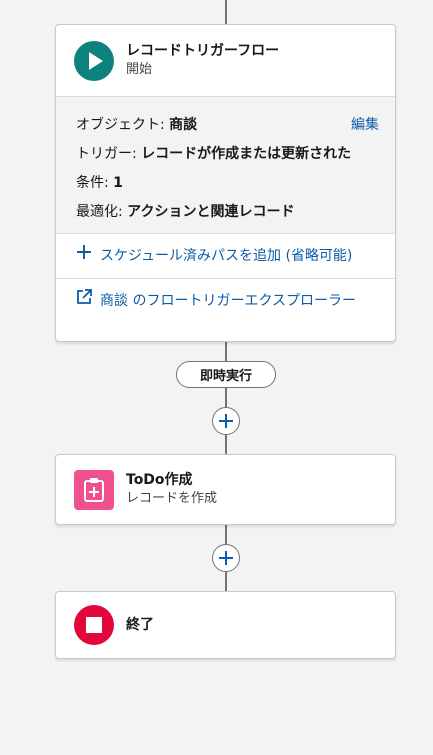  What do you see at coordinates (94, 489) in the screenshot?
I see `clipboard-plus-icon` at bounding box center [94, 489].